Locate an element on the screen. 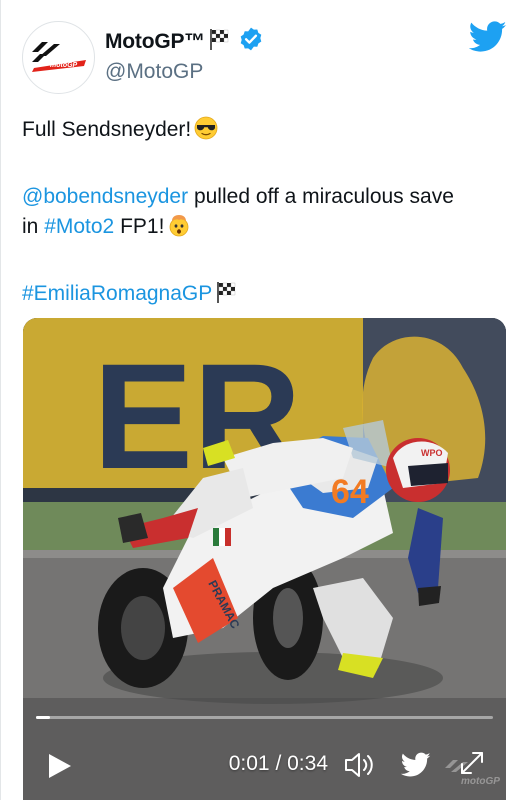  motogp-logo-icon: motoGP is located at coordinates (58, 56).